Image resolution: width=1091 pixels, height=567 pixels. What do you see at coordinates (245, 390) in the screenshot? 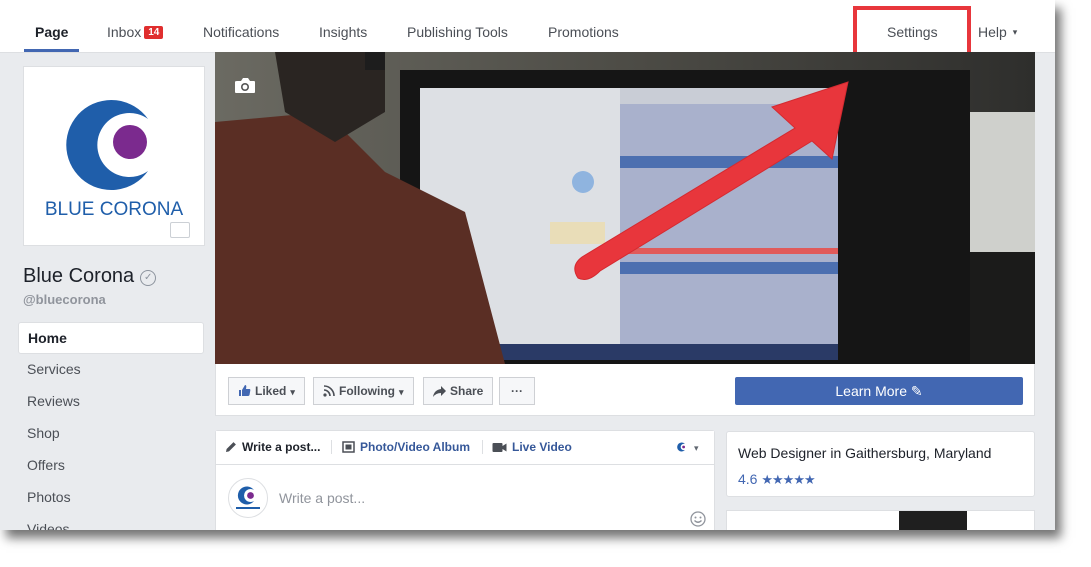
I see `thumbs-up-icon` at bounding box center [245, 390].